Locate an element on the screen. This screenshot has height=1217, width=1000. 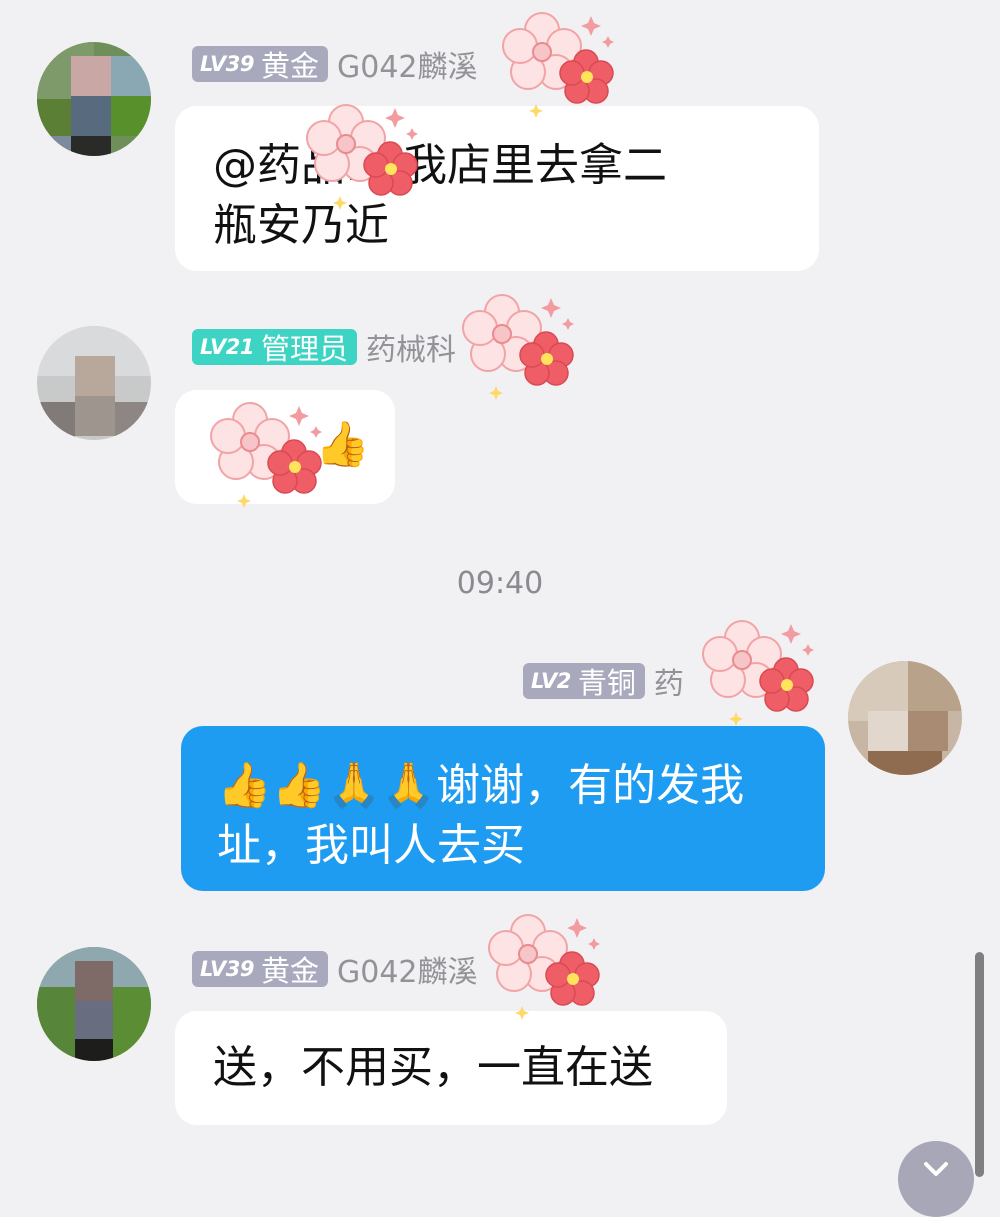
message-line: 👍👍🙏🙏谢谢，有的发我 is located at coordinates (481, 785).